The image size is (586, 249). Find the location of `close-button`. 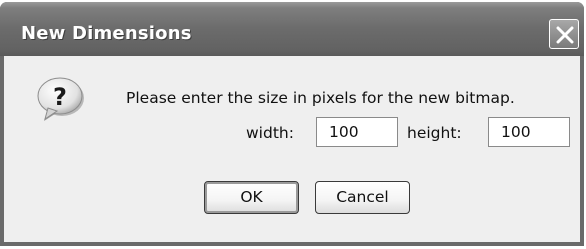

close-button is located at coordinates (564, 34).